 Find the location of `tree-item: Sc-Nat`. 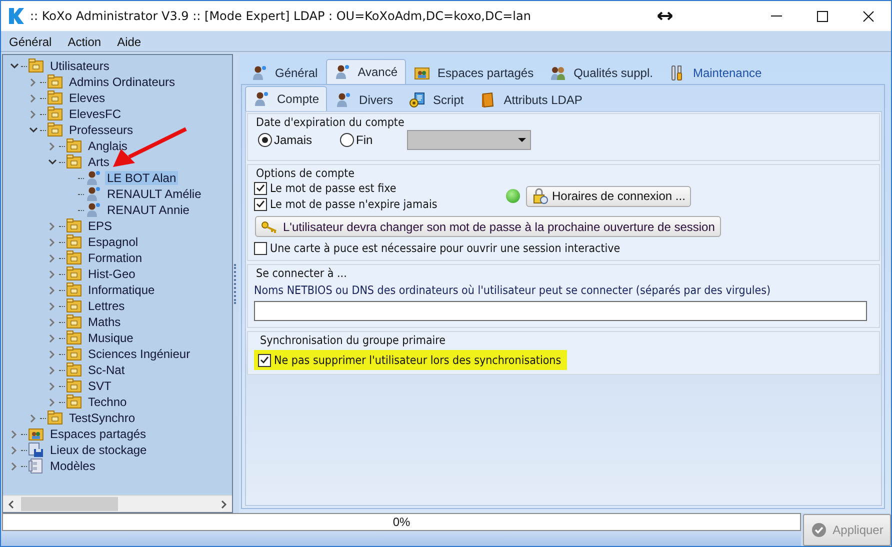

tree-item: Sc-Nat is located at coordinates (106, 370).